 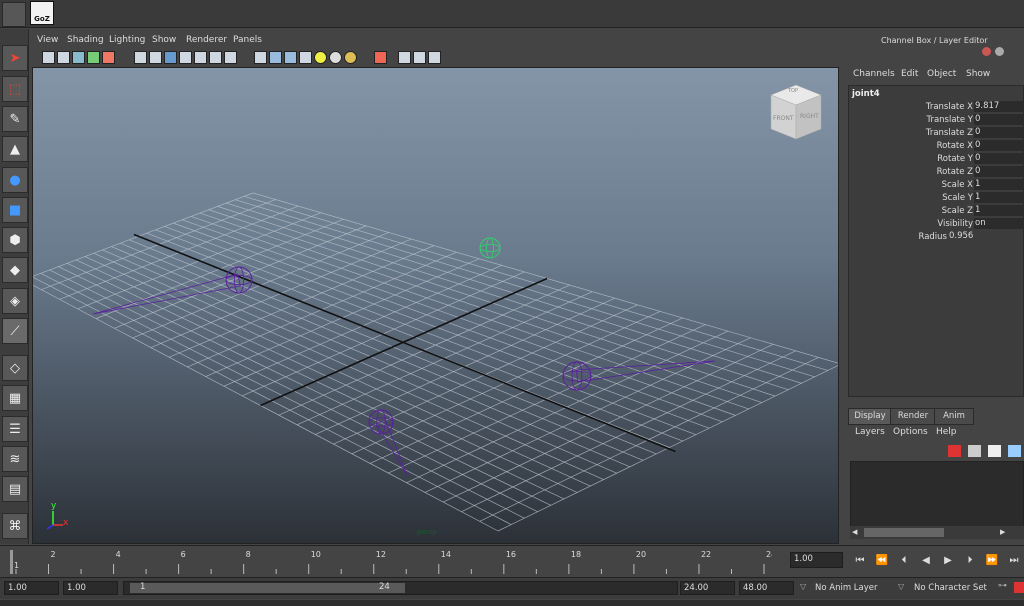 I want to click on camera-attributes-icon, so click(x=63, y=57).